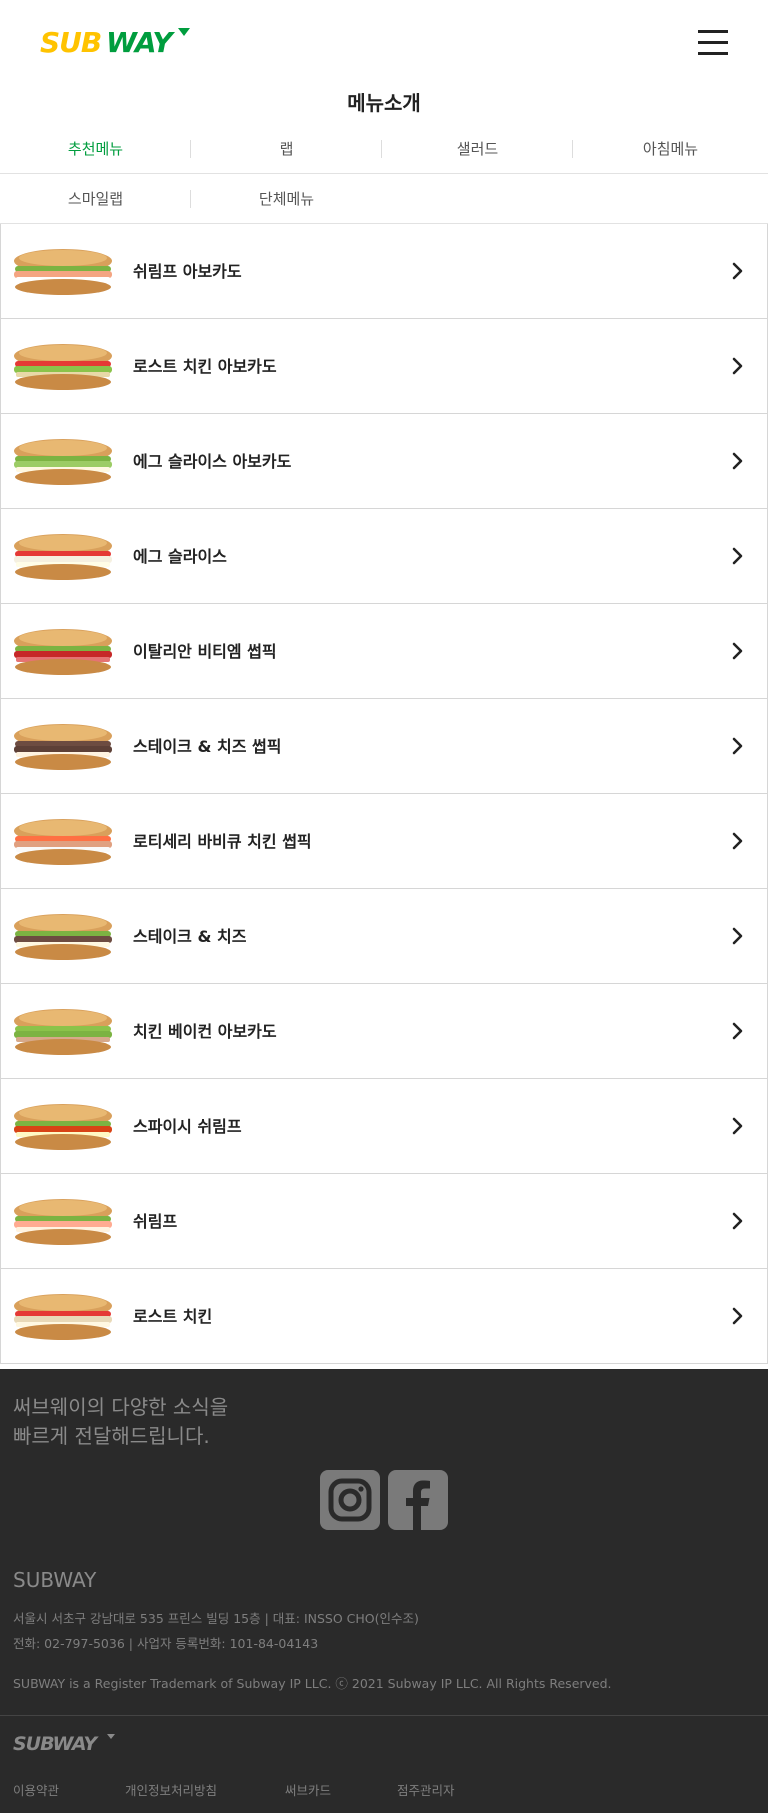 This screenshot has height=1813, width=768. What do you see at coordinates (171, 1789) in the screenshot?
I see `footer-link-privacy: 개인정보처리방침` at bounding box center [171, 1789].